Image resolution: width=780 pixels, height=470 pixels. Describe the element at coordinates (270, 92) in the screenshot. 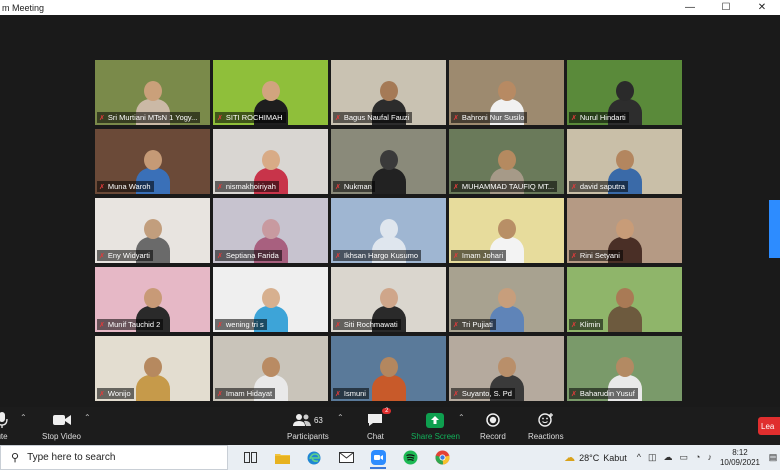

I see `participant-tile: ✗ SITI ROCHIMAH` at that location.